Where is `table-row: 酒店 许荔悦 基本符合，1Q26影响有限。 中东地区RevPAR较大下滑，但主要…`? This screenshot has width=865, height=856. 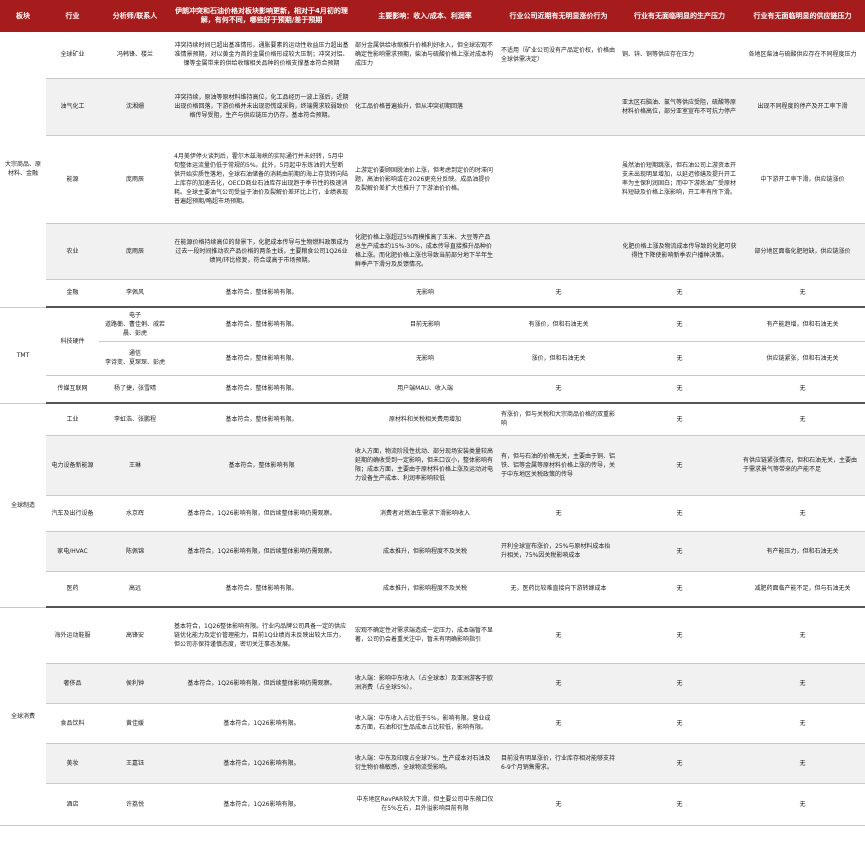
table-row: 酒店 许荔悦 基本符合，1Q26影响有限。 中东地区RevPAR较大下滑，但主要… is located at coordinates (432, 804).